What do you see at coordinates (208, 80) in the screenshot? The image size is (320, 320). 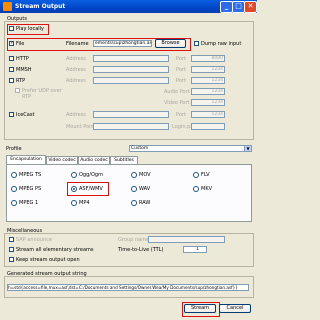 I see `rtp-port-input: 1234` at bounding box center [208, 80].